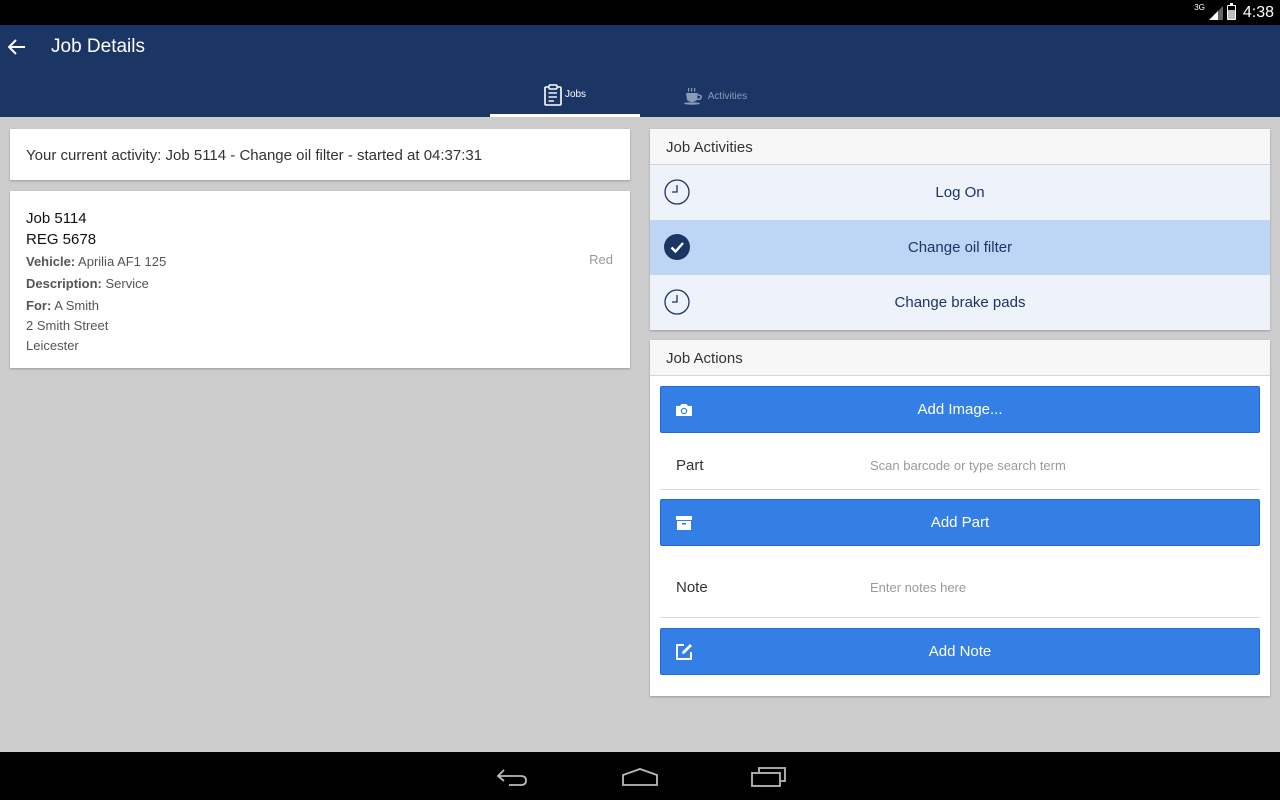 This screenshot has width=1280, height=800. Describe the element at coordinates (320, 284) in the screenshot. I see `description-line: Description: Service` at that location.